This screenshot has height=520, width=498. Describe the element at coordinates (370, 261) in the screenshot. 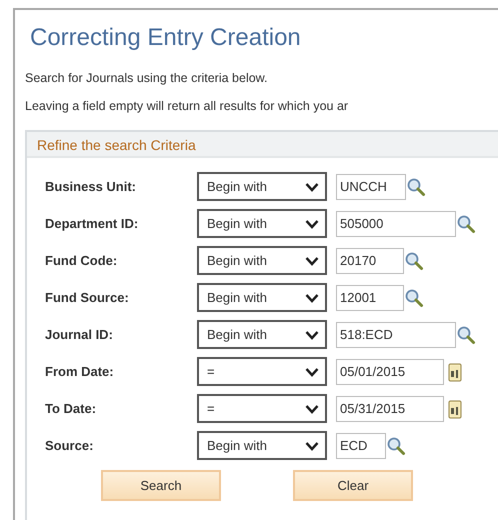

I see `input-field: 20170` at that location.